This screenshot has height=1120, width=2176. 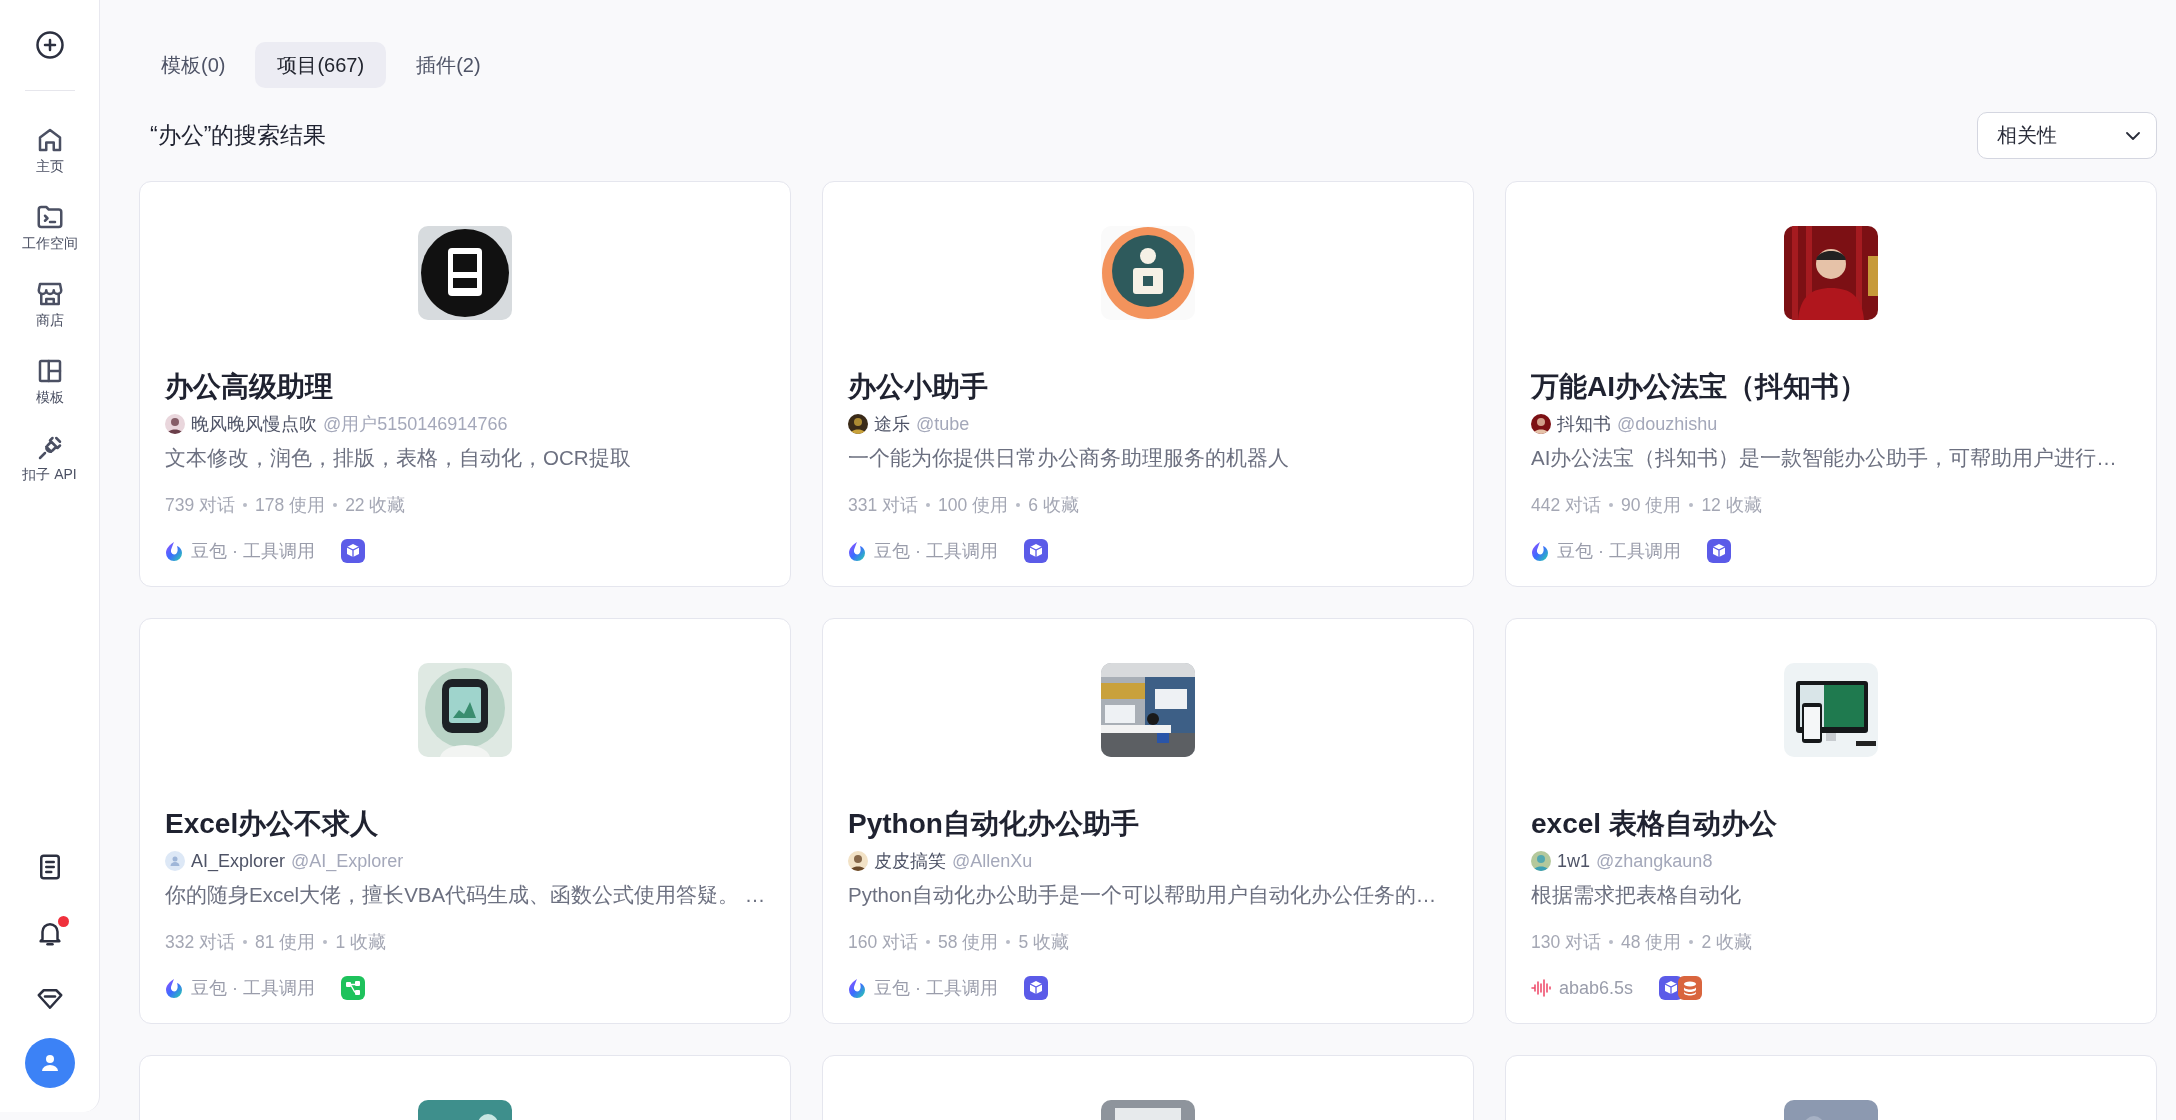 I want to click on stat-text: 1 收藏, so click(x=360, y=942).